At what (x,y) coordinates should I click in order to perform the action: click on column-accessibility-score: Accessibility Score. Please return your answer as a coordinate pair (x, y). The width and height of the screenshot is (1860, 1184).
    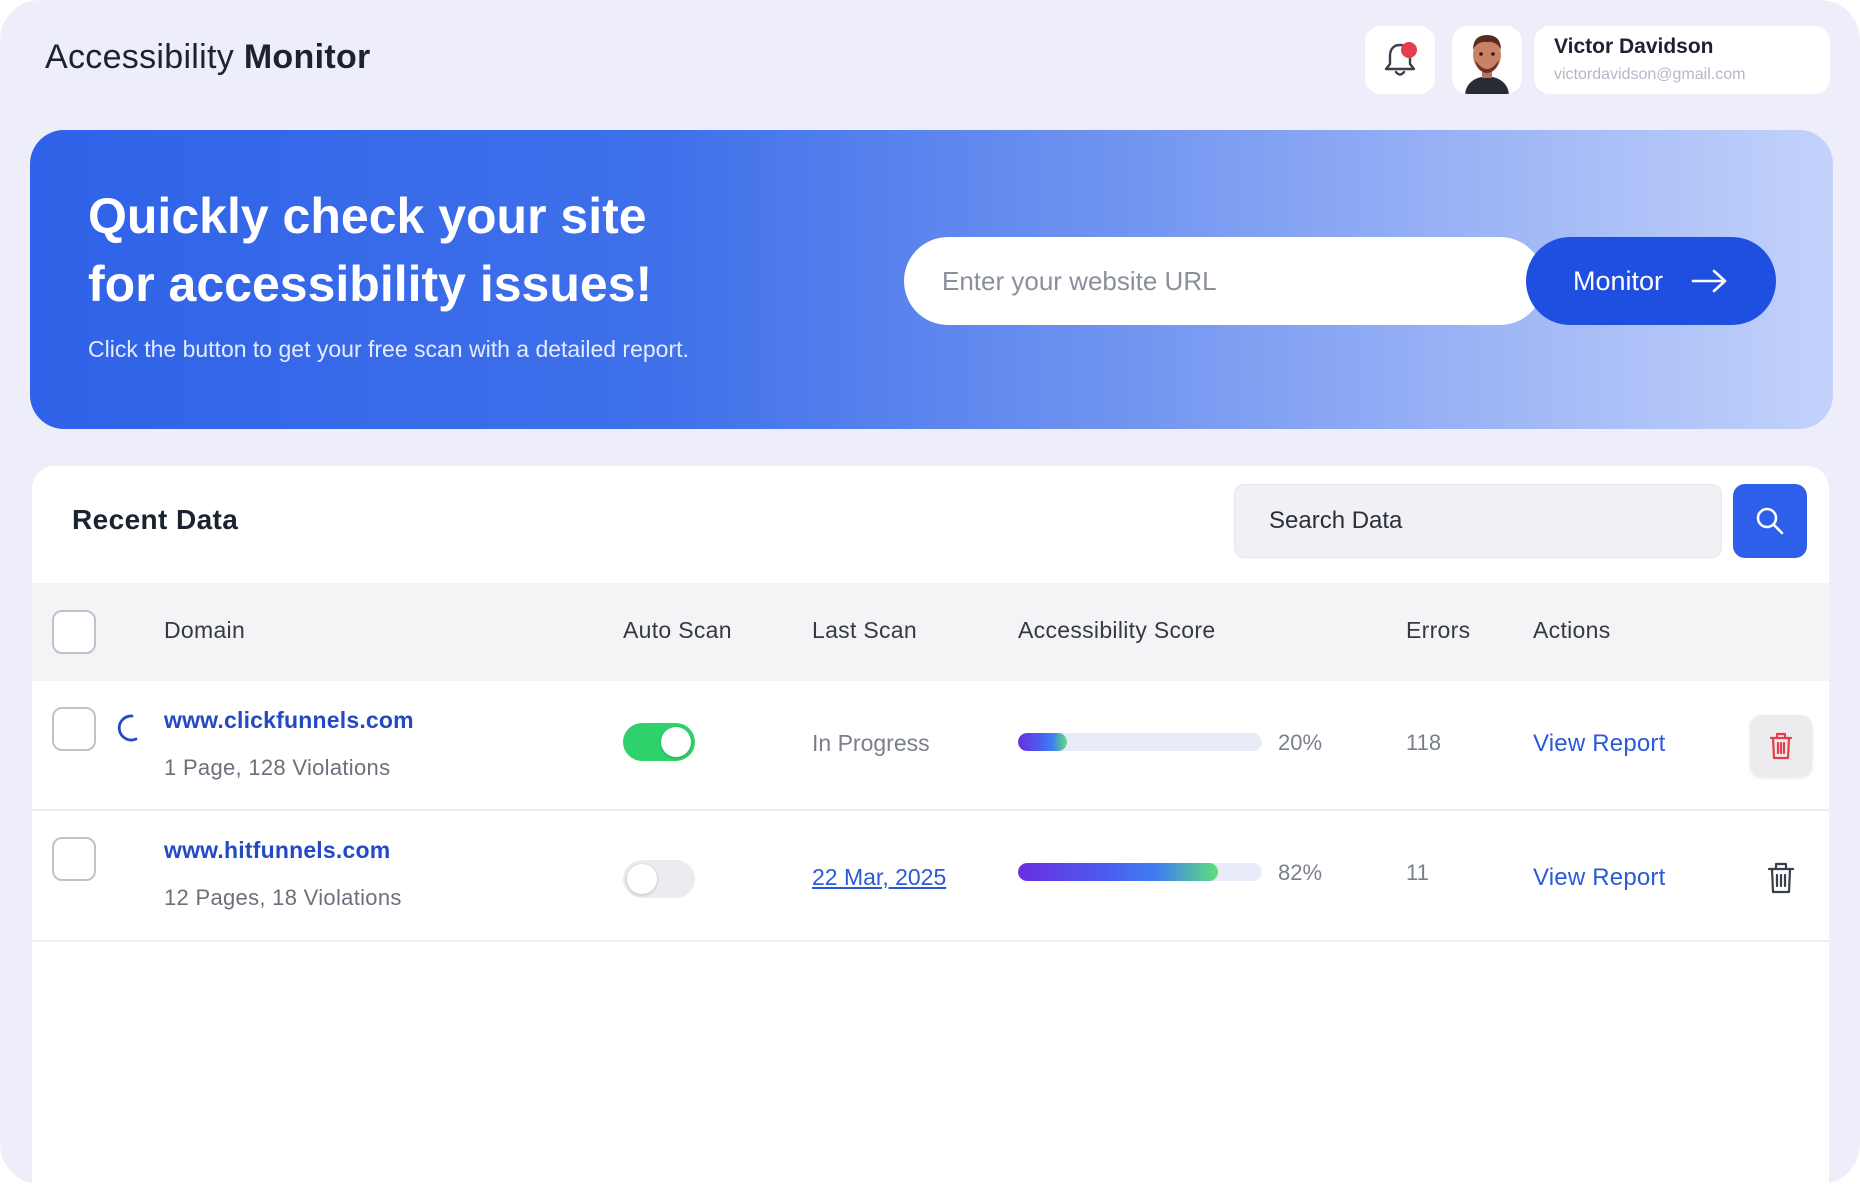
    Looking at the image, I should click on (1117, 630).